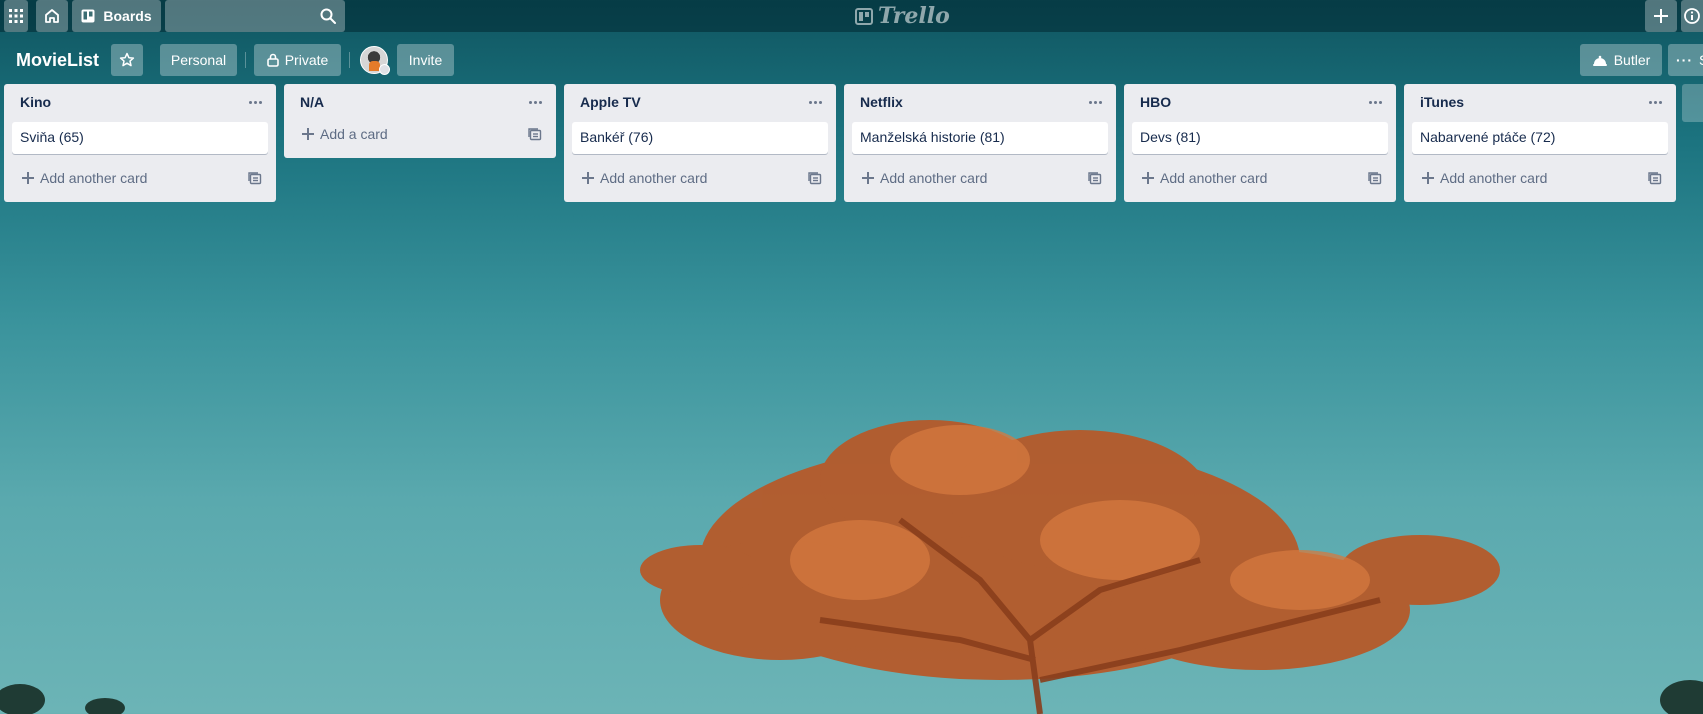  I want to click on more-dots-icon: ···, so click(1684, 60).